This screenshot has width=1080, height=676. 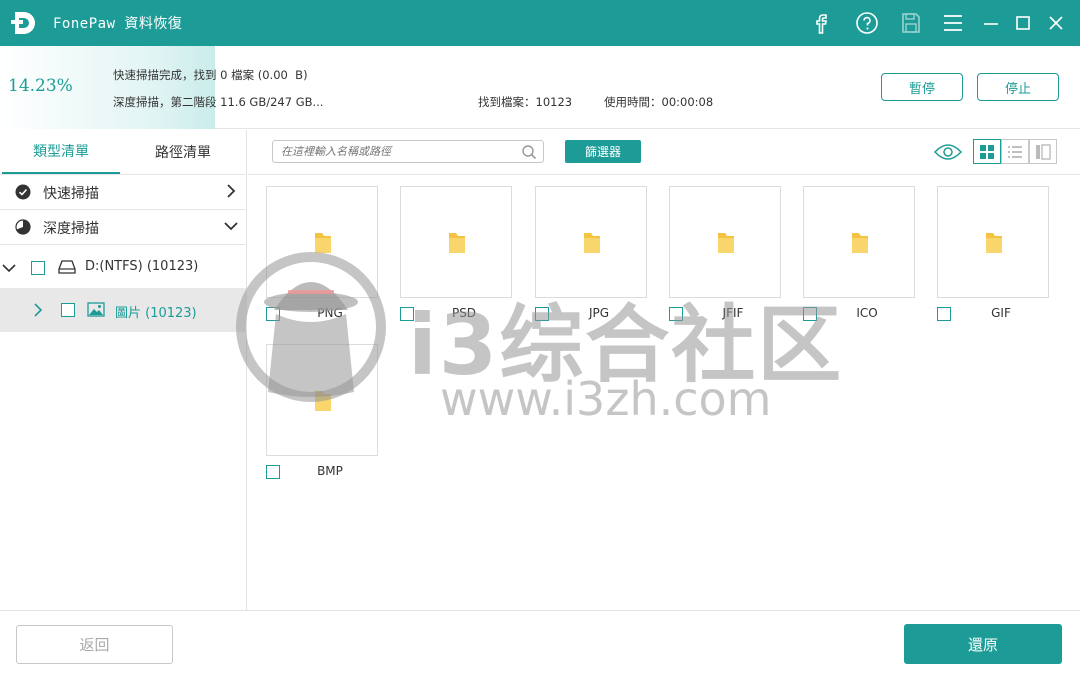 I want to click on hard-drive-icon, so click(x=67, y=267).